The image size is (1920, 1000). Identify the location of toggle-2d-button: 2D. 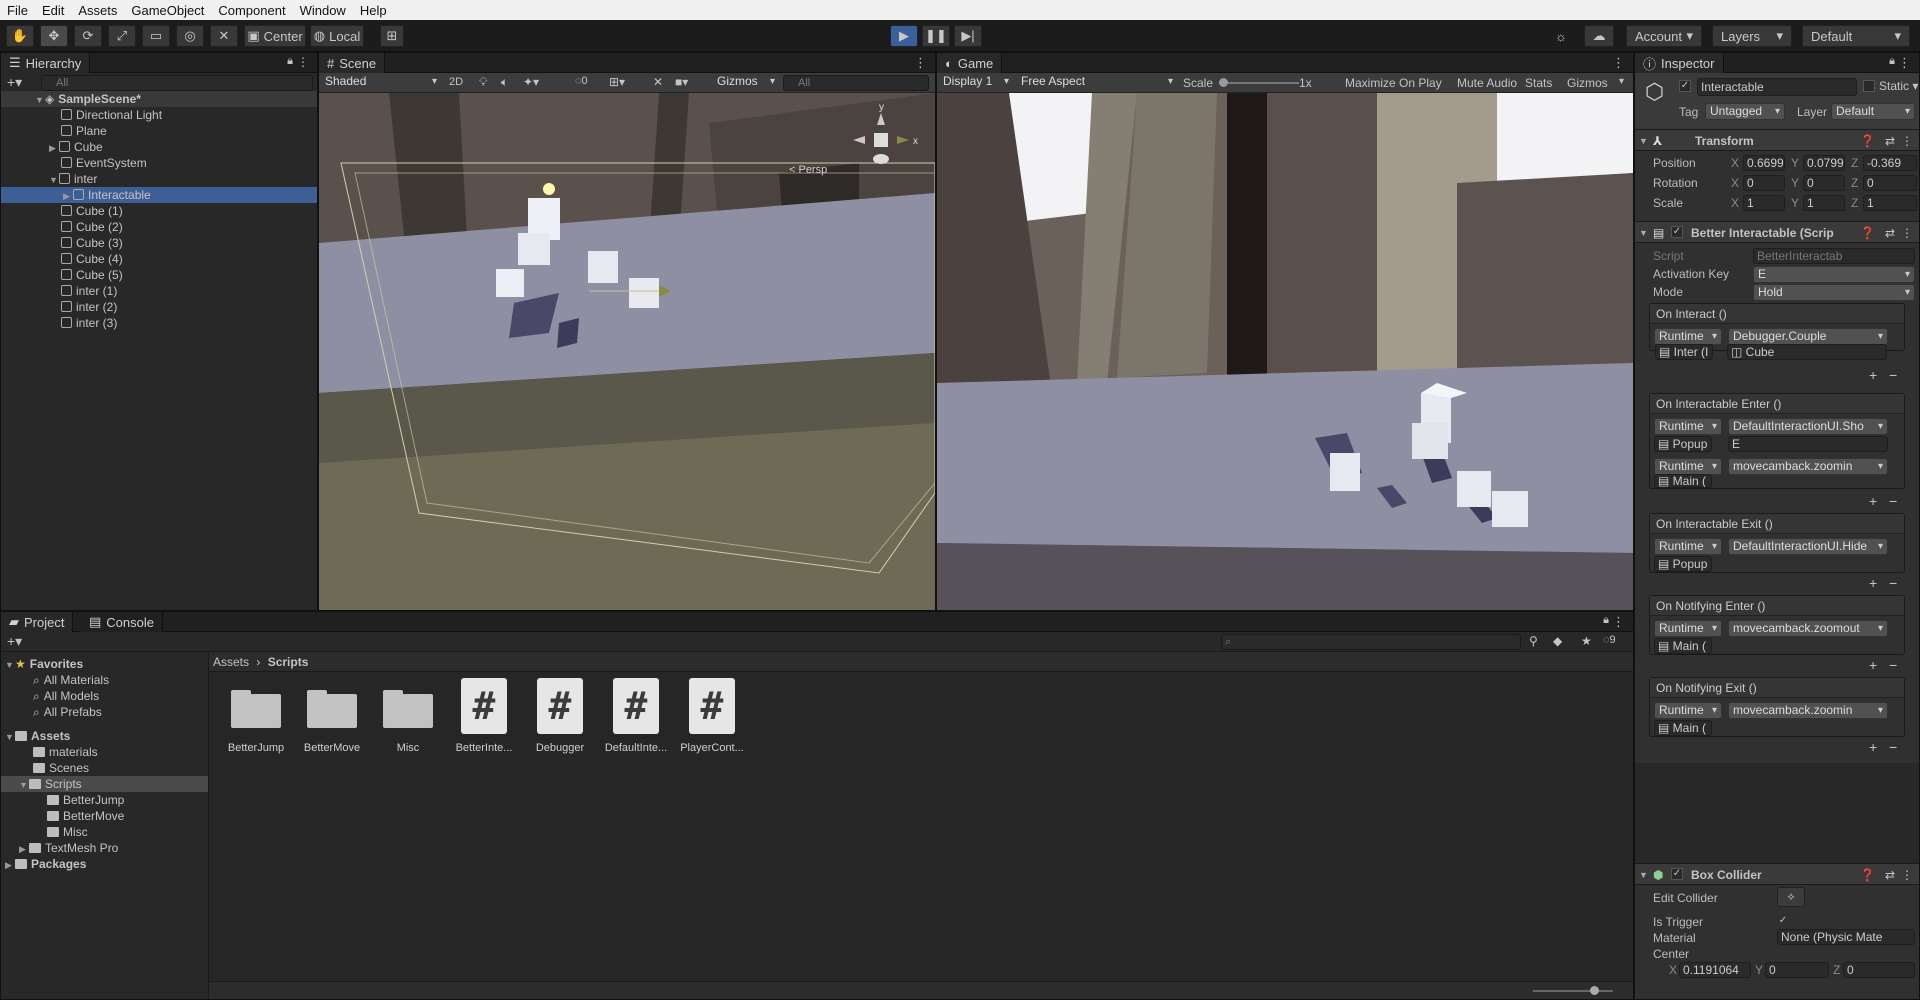
(456, 82).